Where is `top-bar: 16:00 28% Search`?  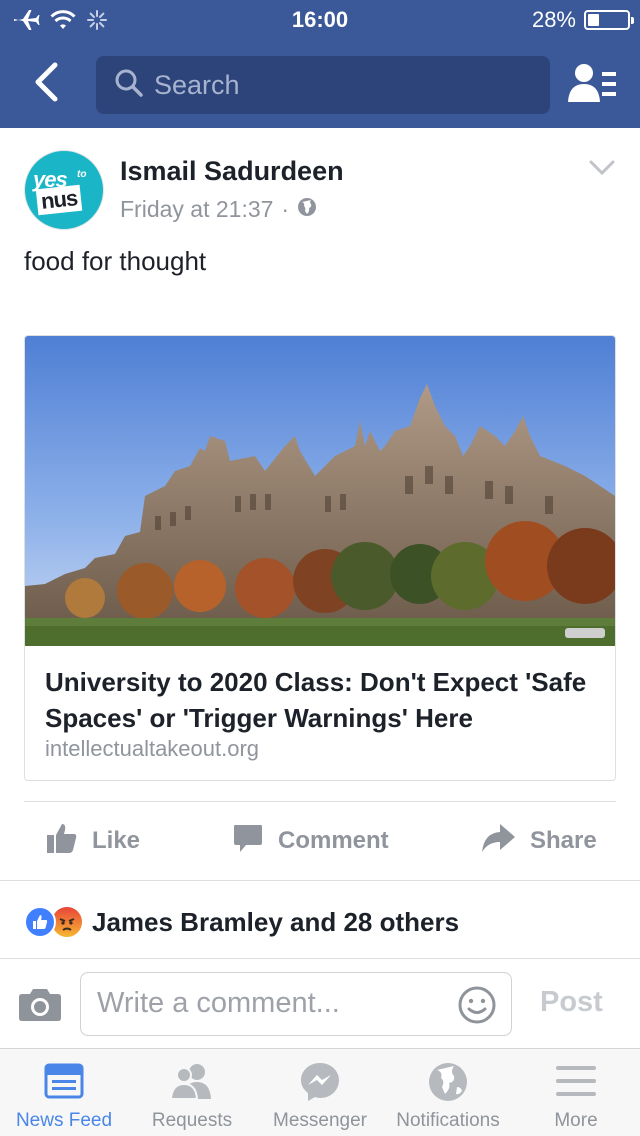
top-bar: 16:00 28% Search is located at coordinates (320, 64).